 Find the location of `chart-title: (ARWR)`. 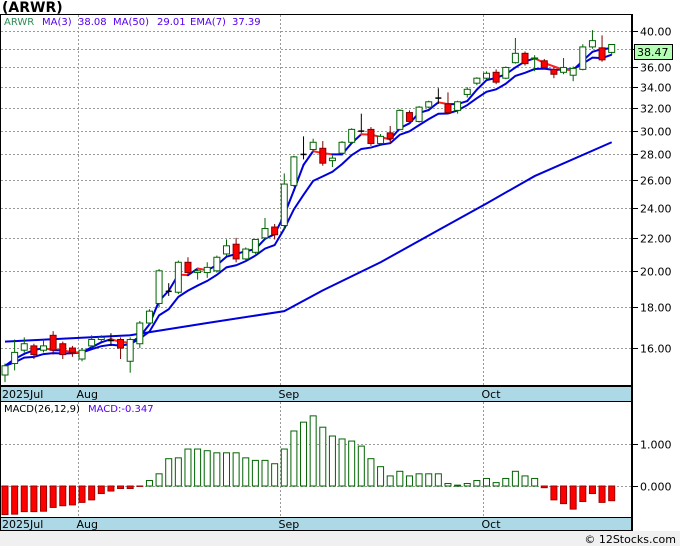

chart-title: (ARWR) is located at coordinates (32, 8).